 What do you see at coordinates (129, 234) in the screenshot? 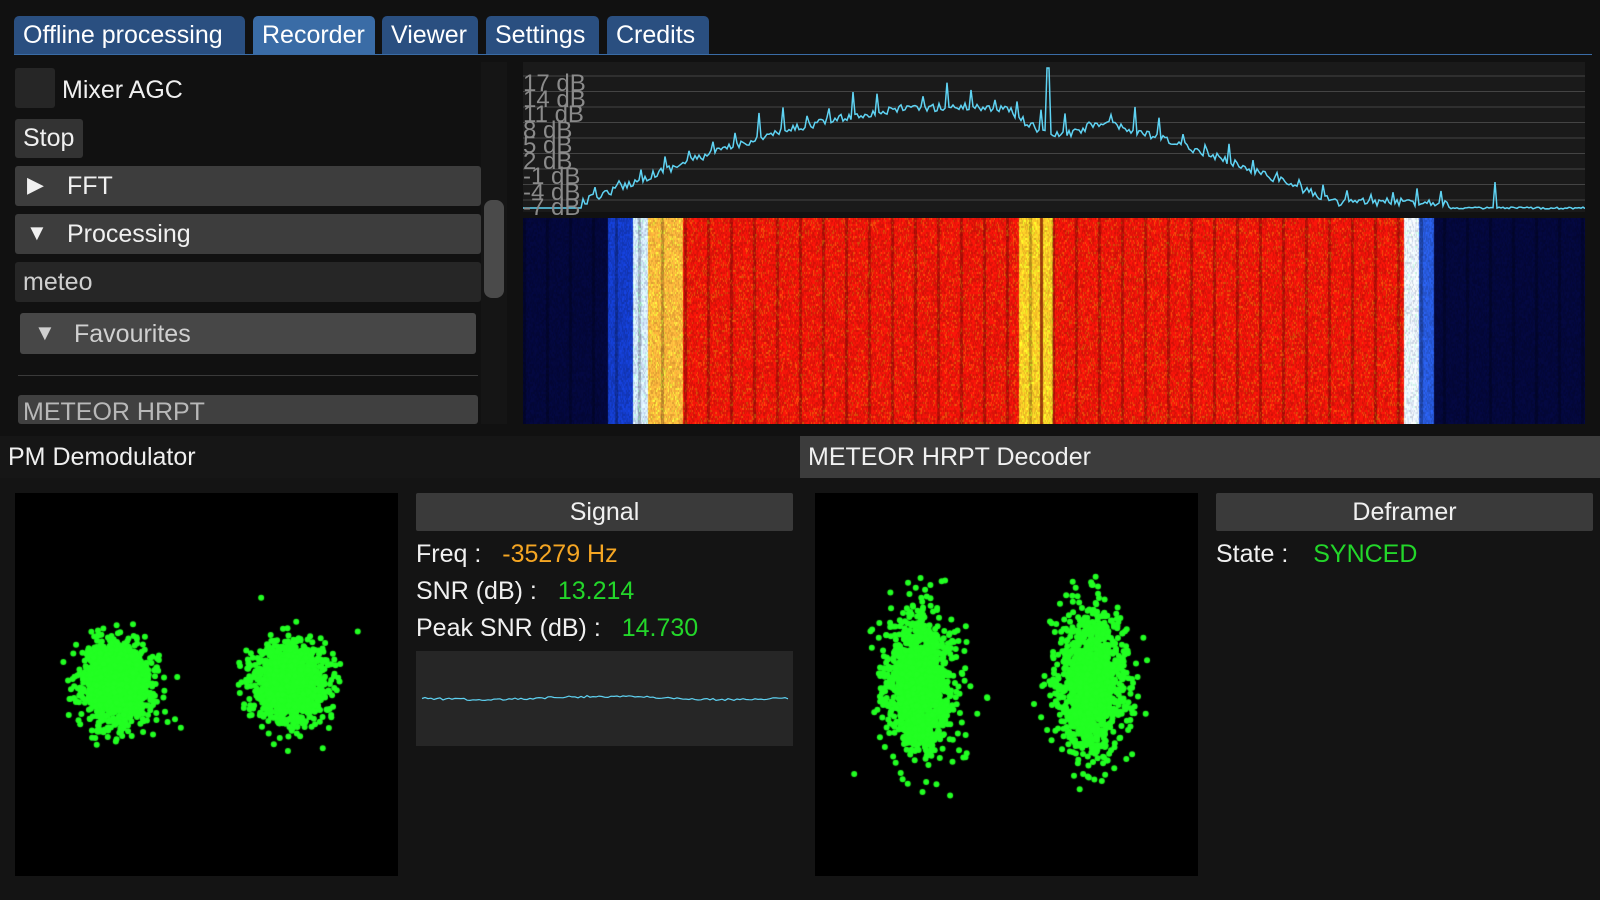
I see `processing-section-label: Processing` at bounding box center [129, 234].